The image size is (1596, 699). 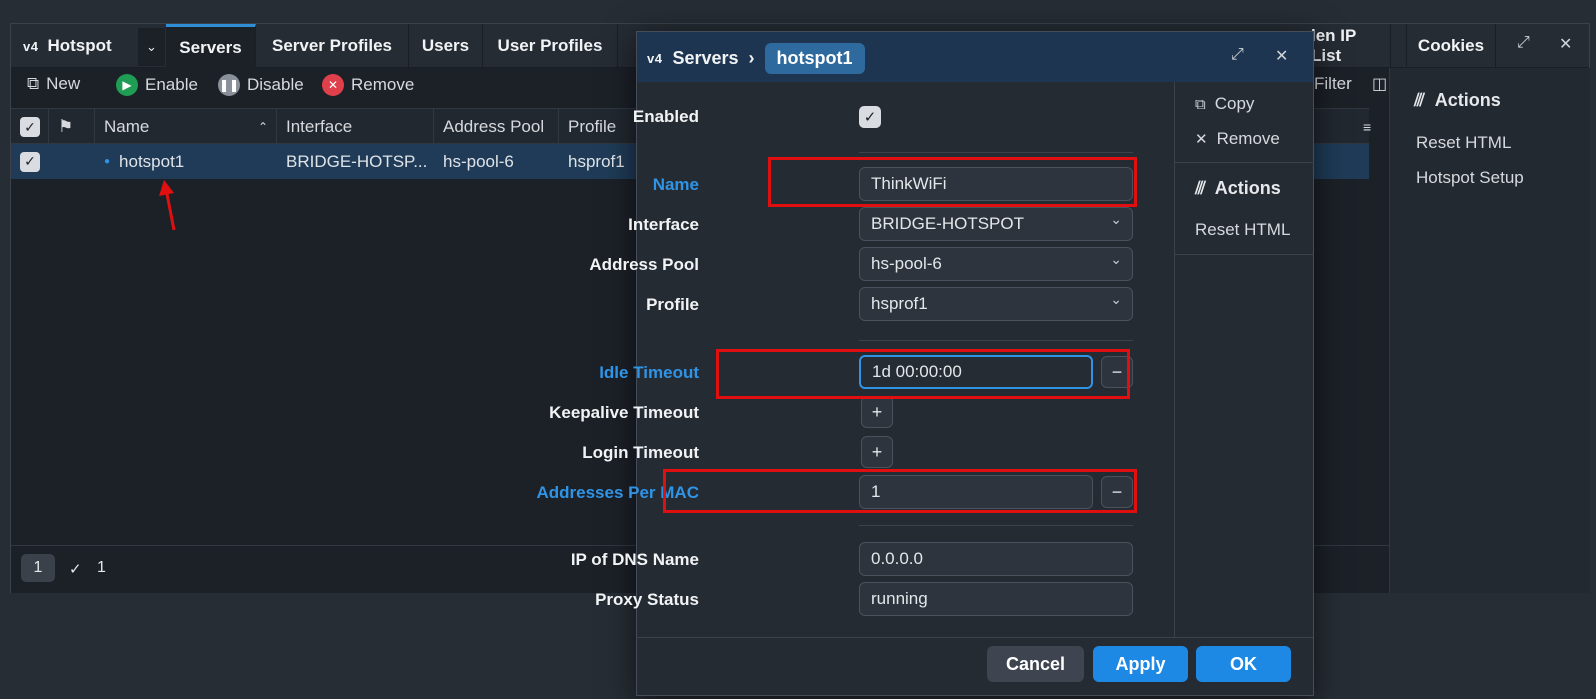 I want to click on filter-label: Filter, so click(x=1333, y=83).